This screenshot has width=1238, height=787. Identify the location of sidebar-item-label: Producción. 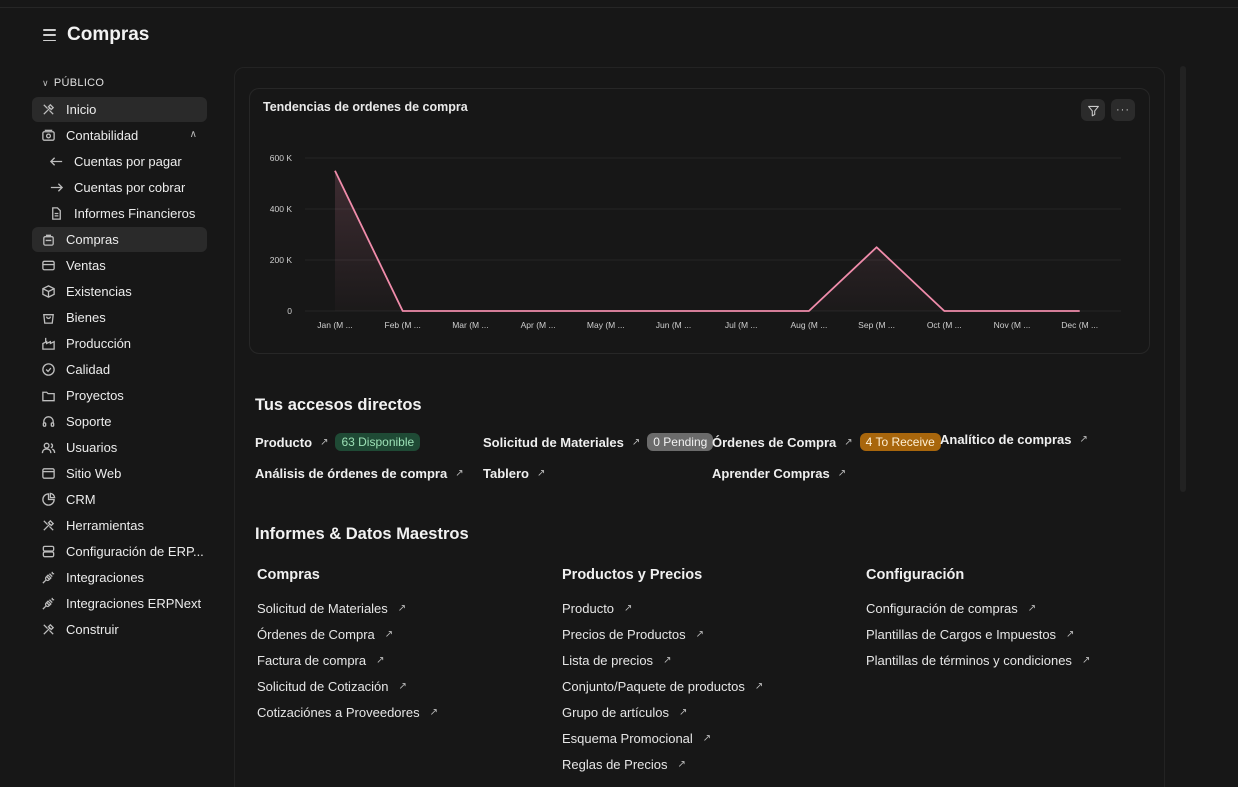
(99, 343).